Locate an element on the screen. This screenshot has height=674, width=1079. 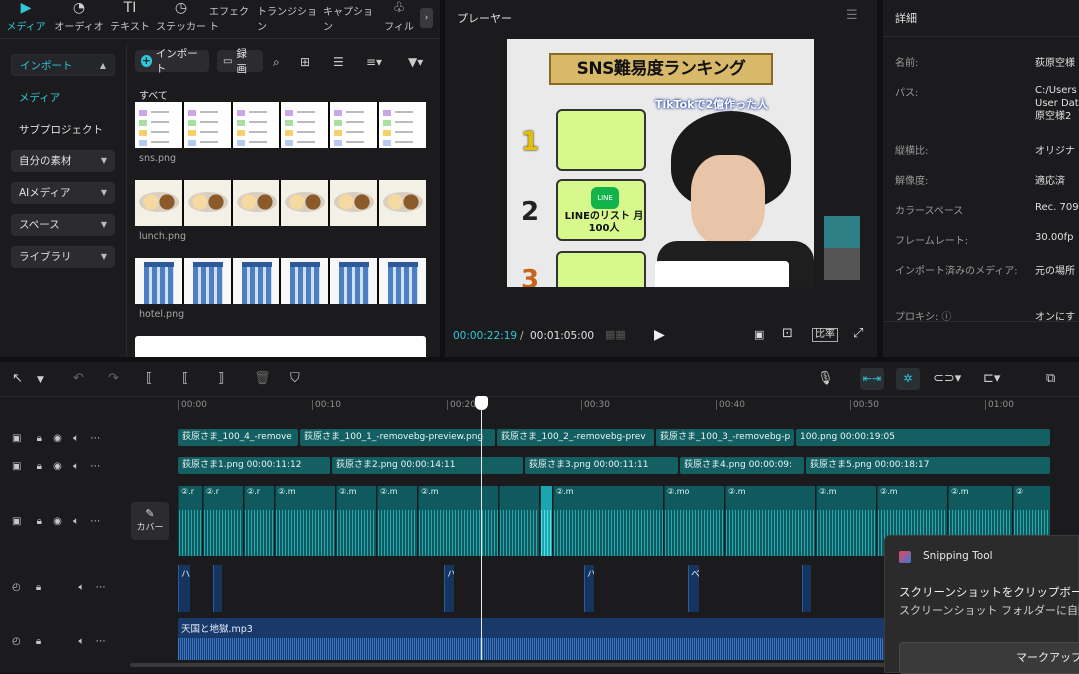
linkage-toggle-icon: ✲ is located at coordinates (908, 379).